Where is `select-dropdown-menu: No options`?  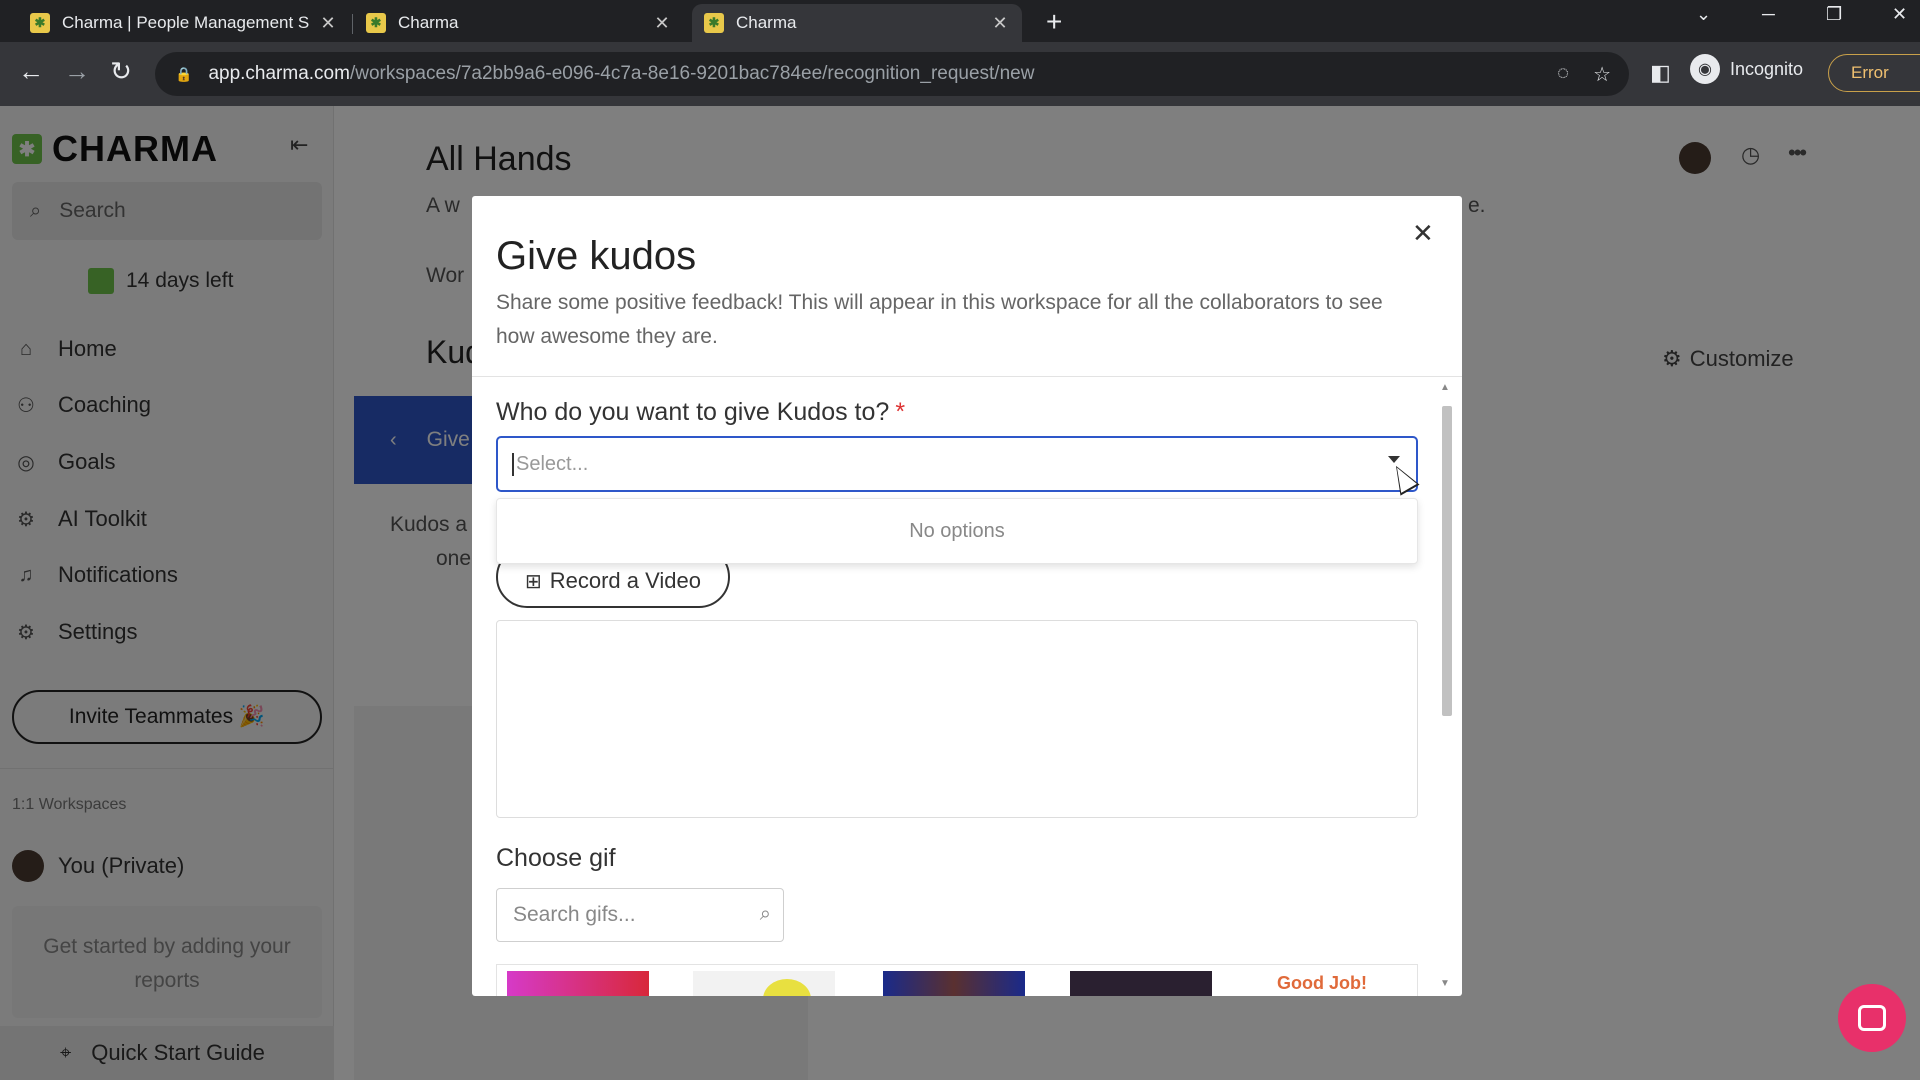
select-dropdown-menu: No options is located at coordinates (957, 531).